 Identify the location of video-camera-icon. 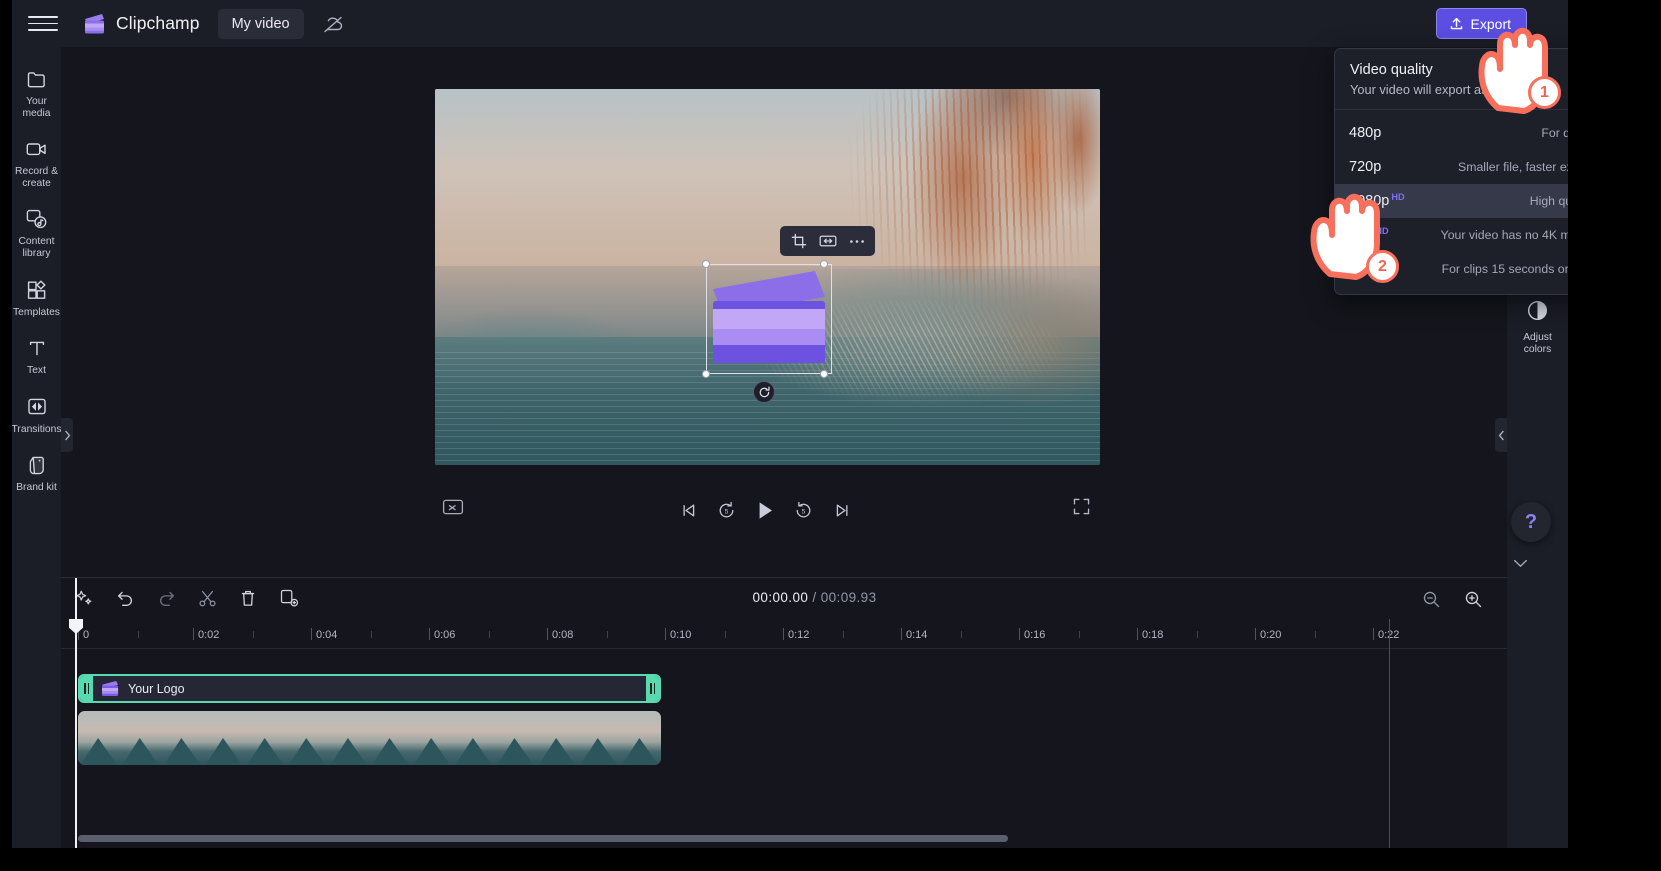
(37, 149).